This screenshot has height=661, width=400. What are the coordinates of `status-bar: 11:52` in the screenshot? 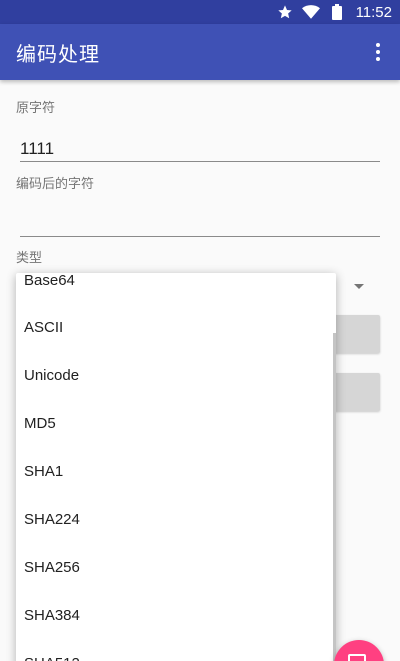 It's located at (200, 12).